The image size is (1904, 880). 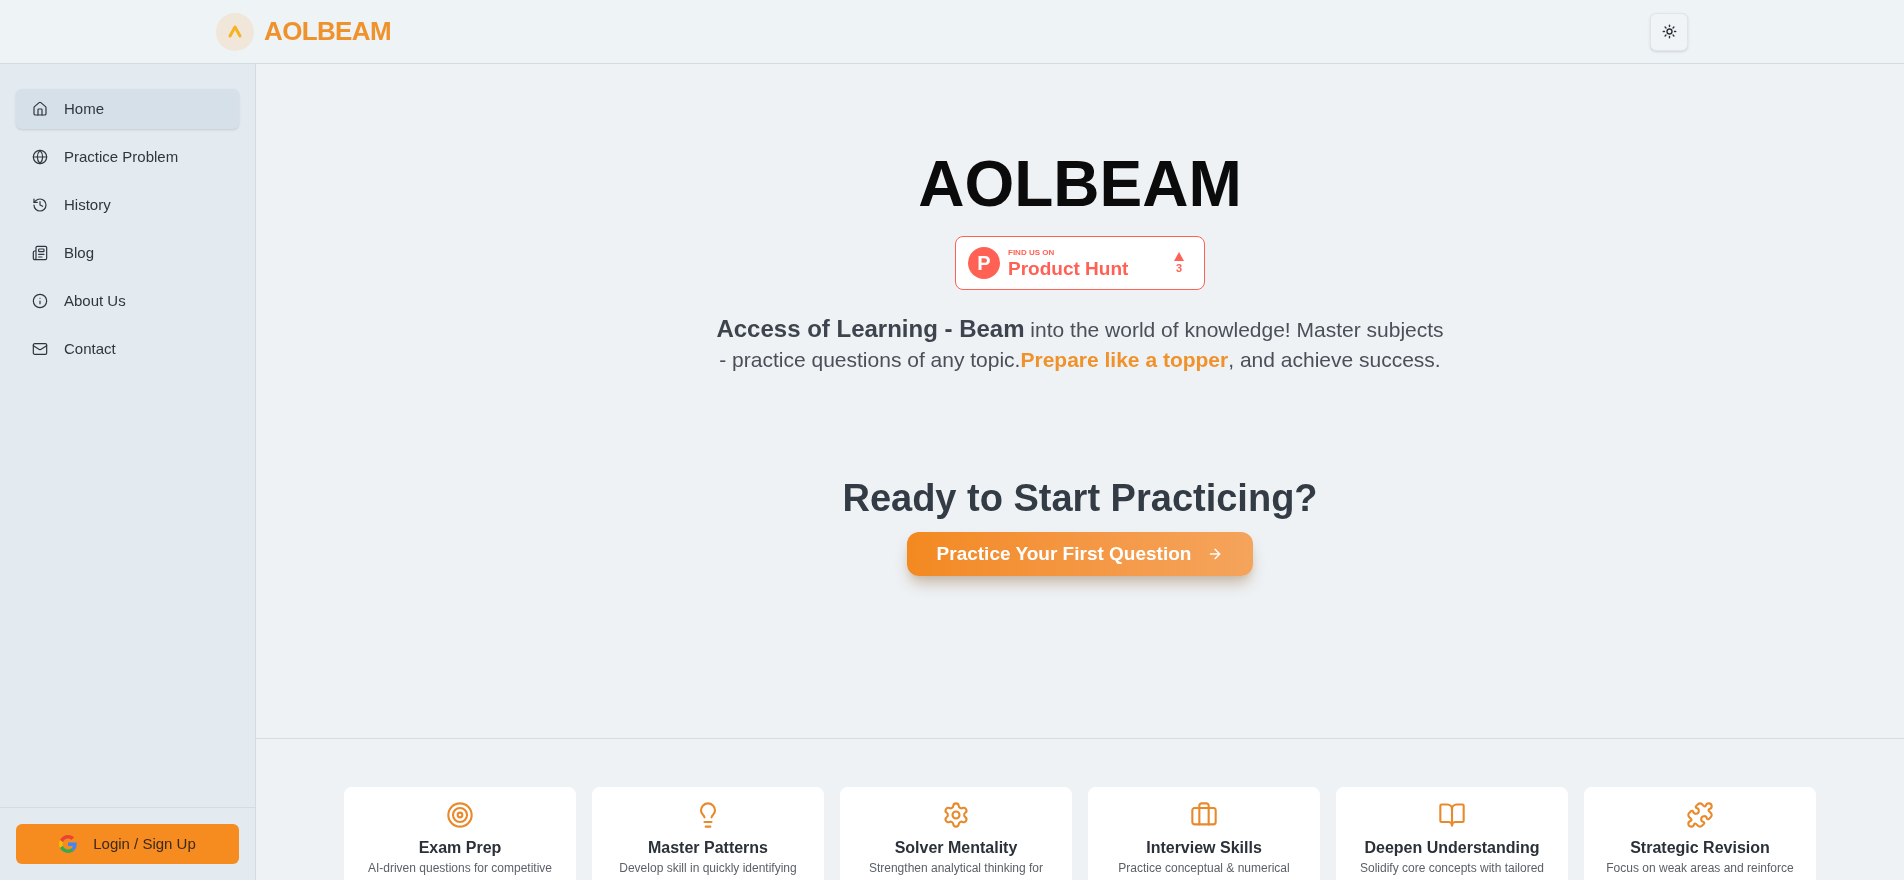 I want to click on feature-title: Deepen Understanding, so click(x=1452, y=848).